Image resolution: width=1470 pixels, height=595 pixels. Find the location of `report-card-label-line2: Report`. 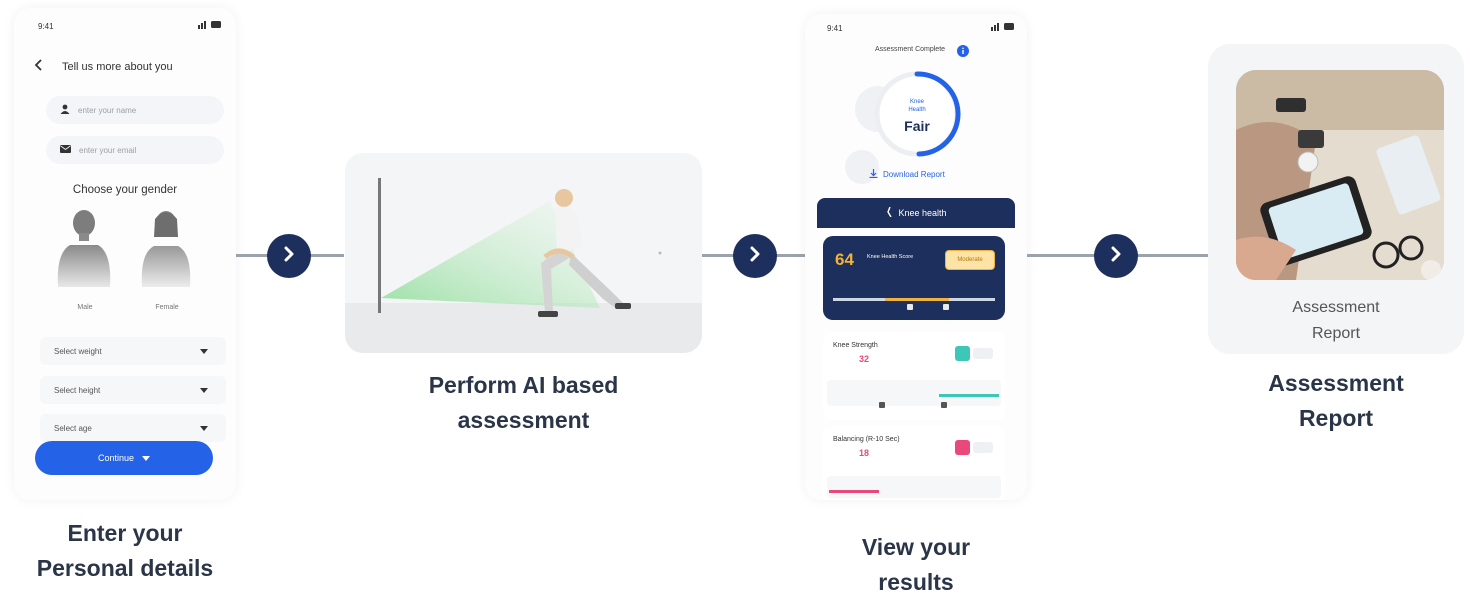

report-card-label-line2: Report is located at coordinates (1336, 333).